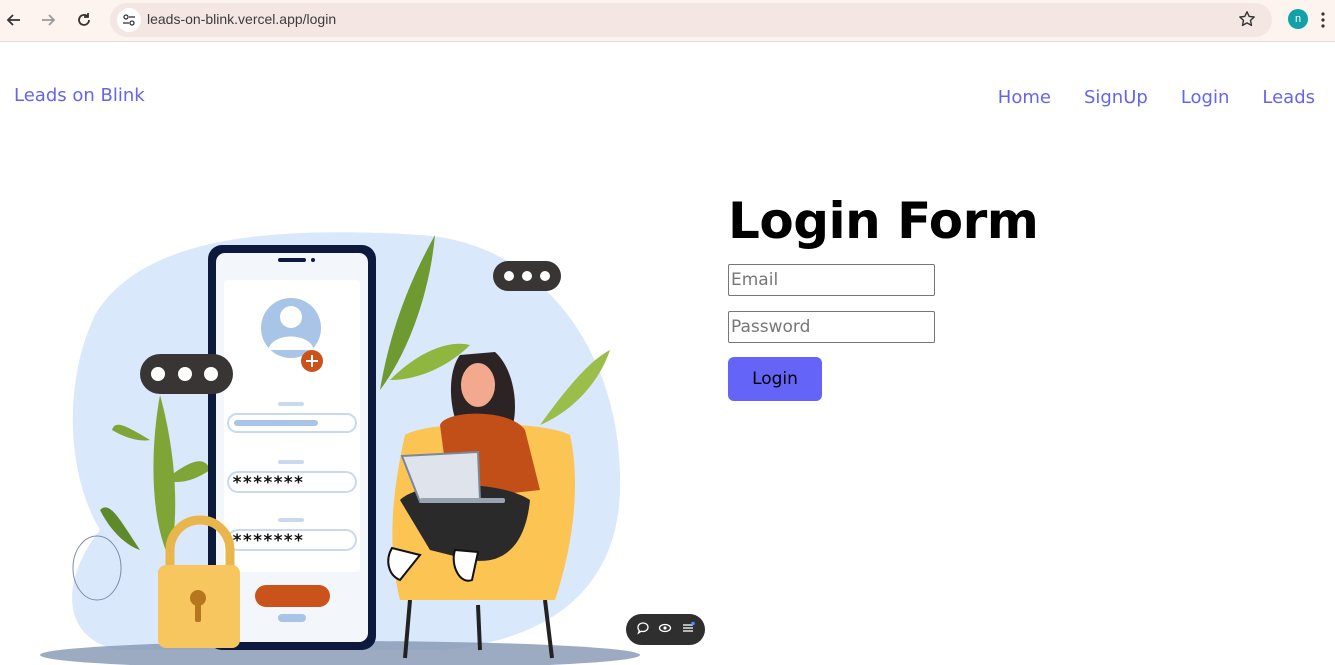 Image resolution: width=1335 pixels, height=665 pixels. What do you see at coordinates (883, 221) in the screenshot?
I see `login-form-title: Login Form` at bounding box center [883, 221].